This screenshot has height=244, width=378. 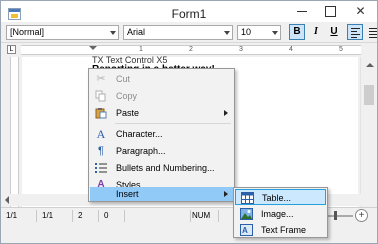 What do you see at coordinates (113, 216) in the screenshot?
I see `status-column: 0` at bounding box center [113, 216].